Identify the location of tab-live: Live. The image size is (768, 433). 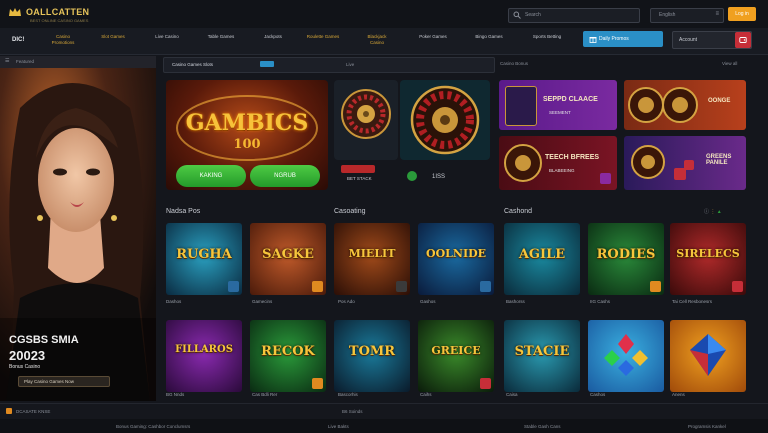
(350, 64).